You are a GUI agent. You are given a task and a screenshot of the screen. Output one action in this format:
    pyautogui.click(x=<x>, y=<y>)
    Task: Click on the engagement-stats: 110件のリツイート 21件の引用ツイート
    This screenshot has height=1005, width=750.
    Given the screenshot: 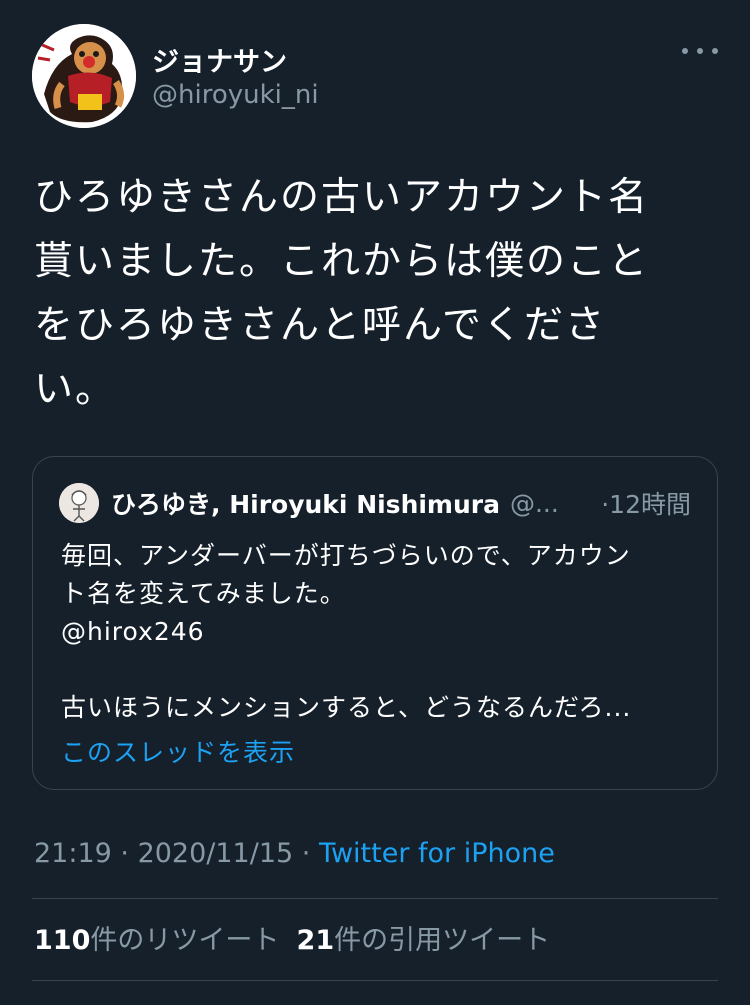 What is the action you would take?
    pyautogui.click(x=292, y=937)
    